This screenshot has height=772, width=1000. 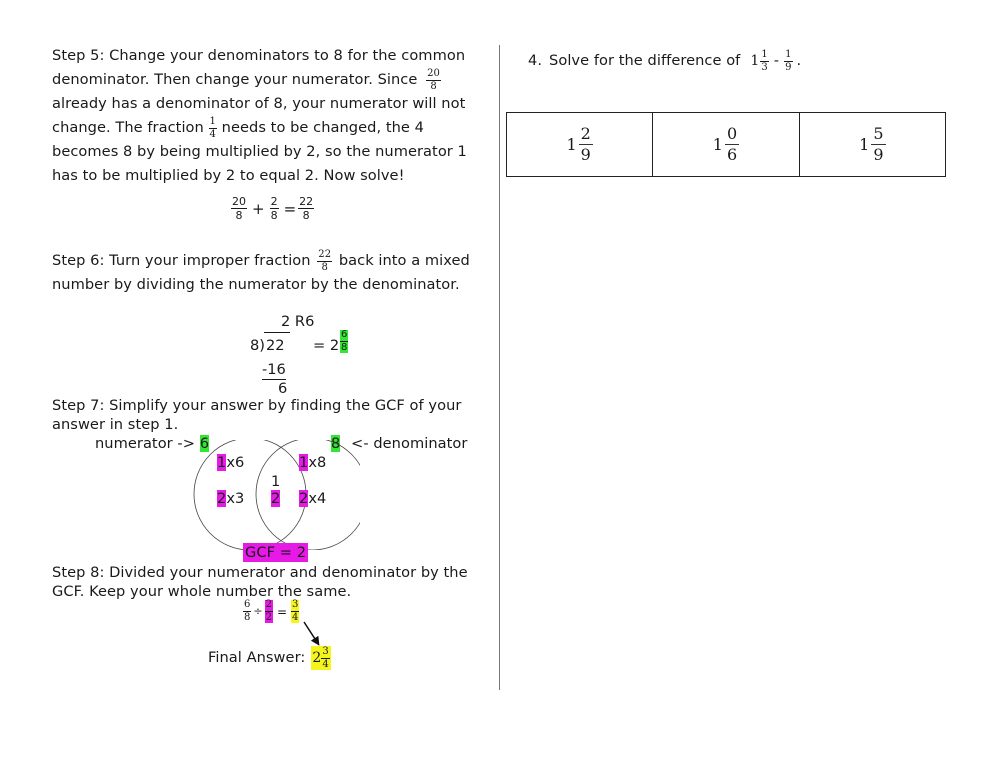 I want to click on eq-fraction-20-8: 20 8, so click(x=239, y=208).